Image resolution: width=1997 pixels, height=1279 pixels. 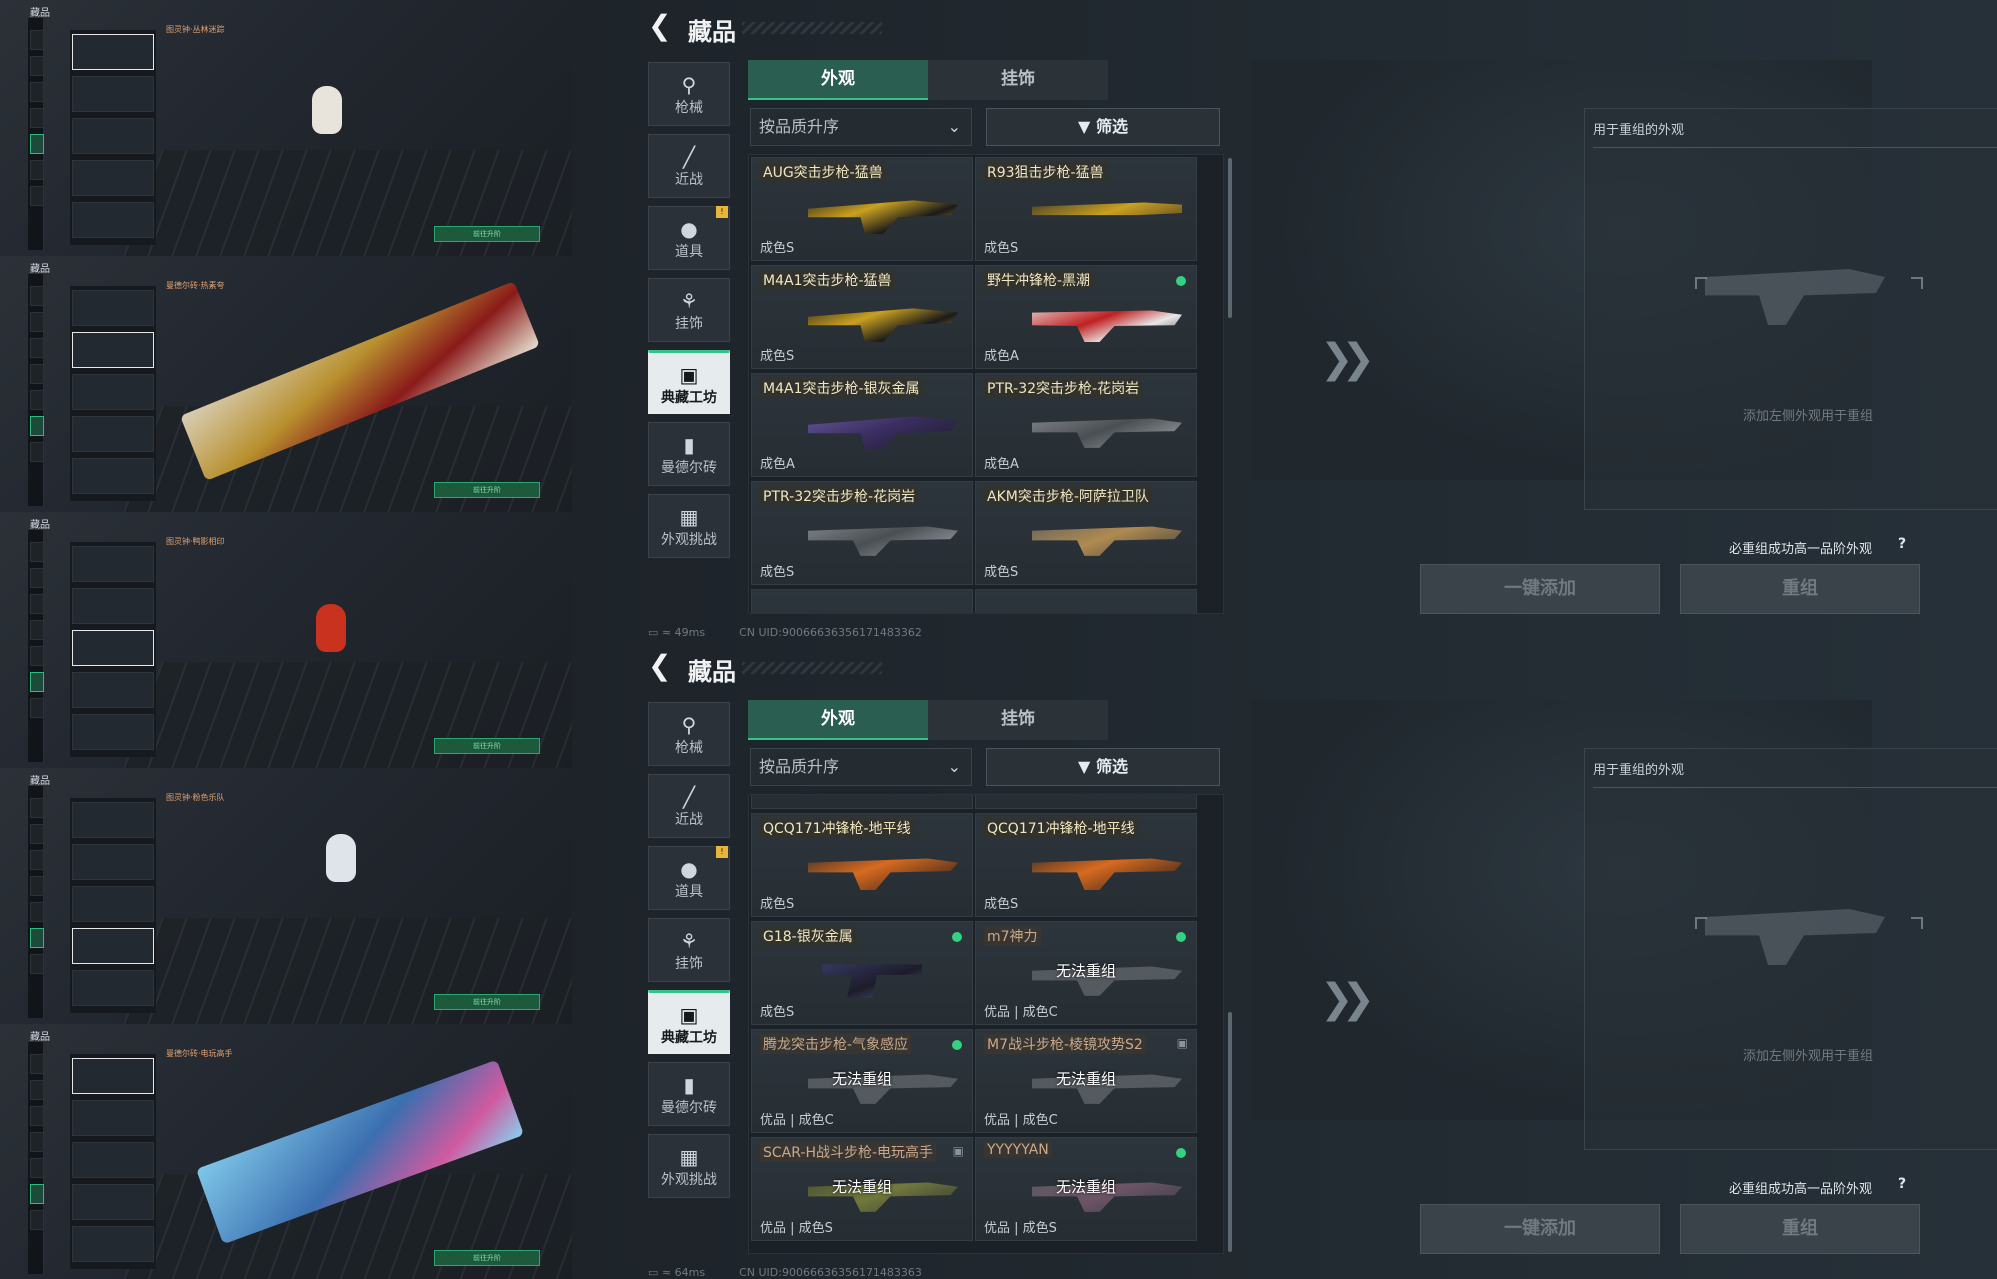 I want to click on status-bar: ▭ ≈ 64ms CN UID:9006663635617148336​3, so click(x=785, y=1272).